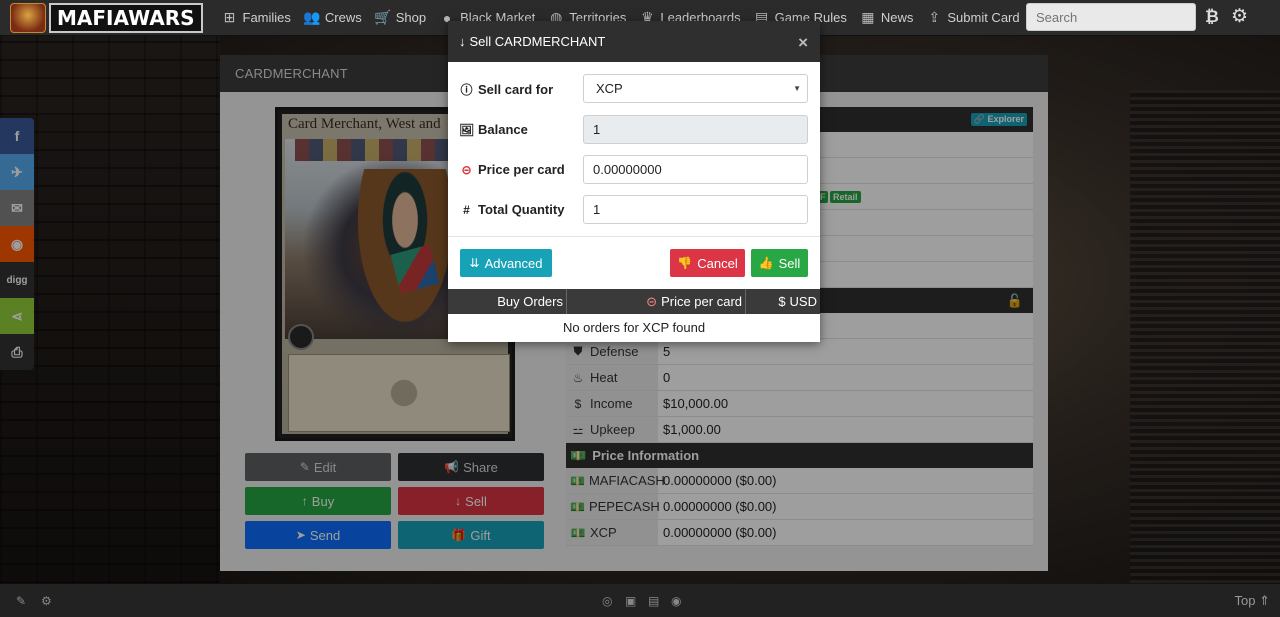 The width and height of the screenshot is (1280, 617). Describe the element at coordinates (28, 17) in the screenshot. I see `logo-emblem-icon` at that location.